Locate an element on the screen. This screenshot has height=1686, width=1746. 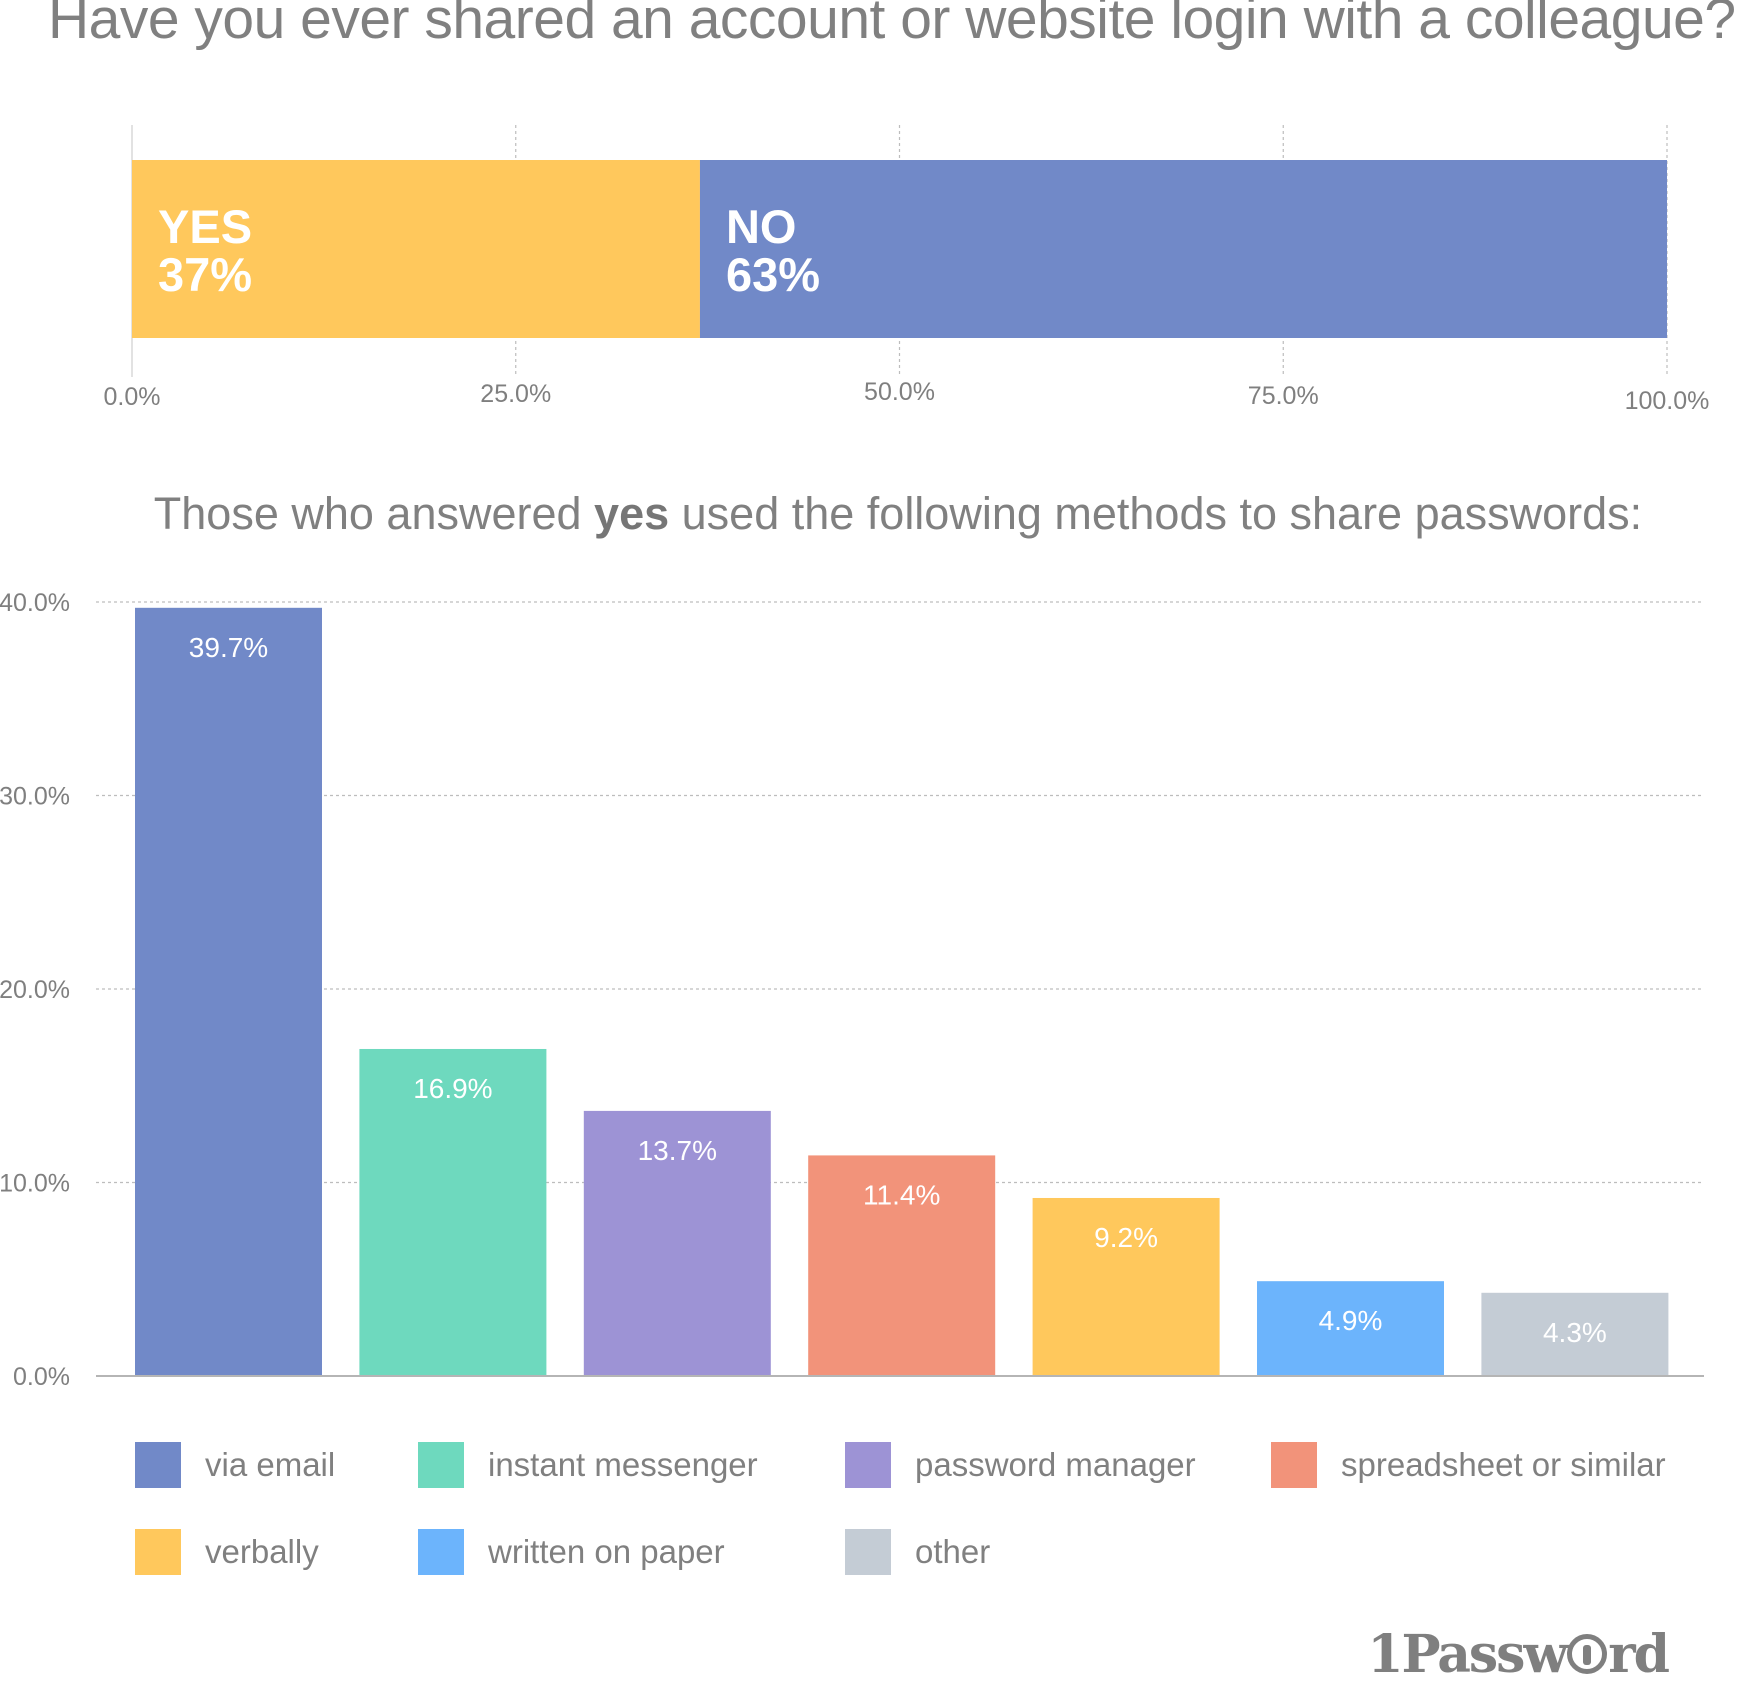
legend-item: password manager is located at coordinates (1020, 1465).